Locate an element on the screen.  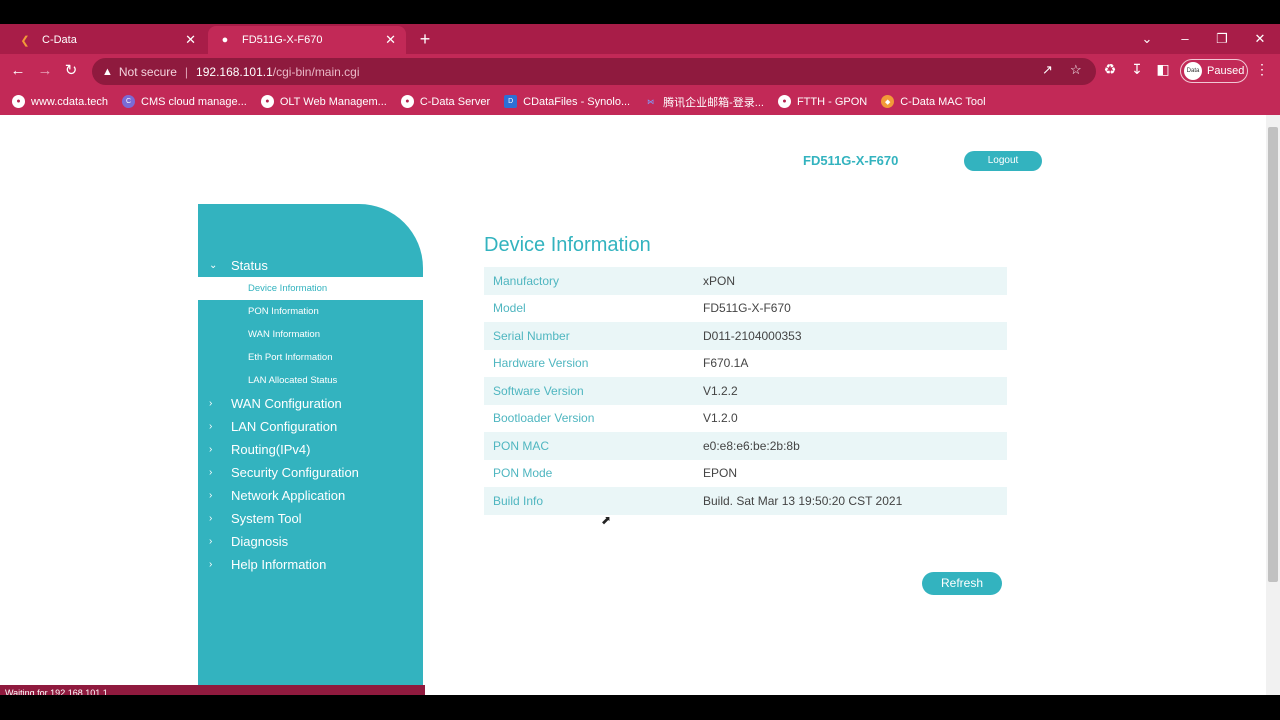
profile-status: Paused is located at coordinates (1226, 71).